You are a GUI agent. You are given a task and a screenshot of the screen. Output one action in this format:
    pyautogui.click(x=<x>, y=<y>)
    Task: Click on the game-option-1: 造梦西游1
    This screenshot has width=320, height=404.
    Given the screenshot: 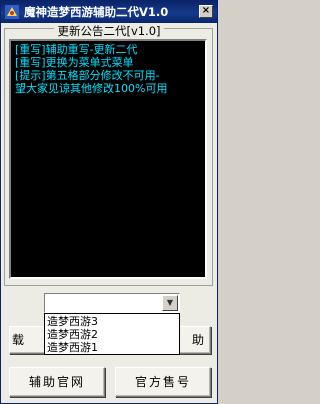 What is the action you would take?
    pyautogui.click(x=112, y=347)
    